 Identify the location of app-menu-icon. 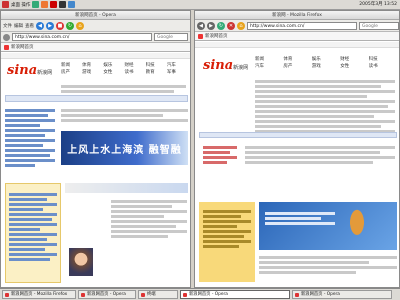
(5, 4).